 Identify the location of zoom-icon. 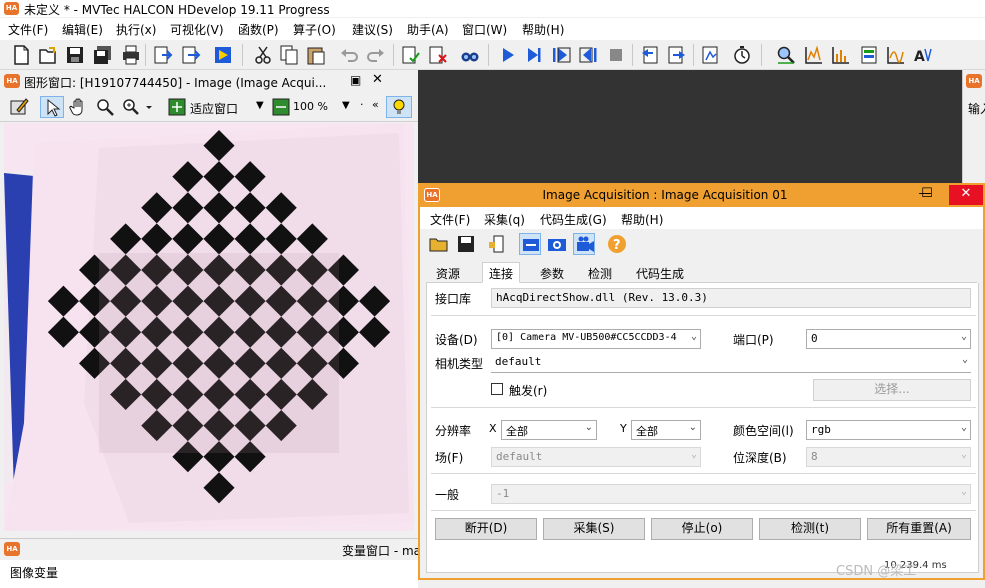
(137, 107).